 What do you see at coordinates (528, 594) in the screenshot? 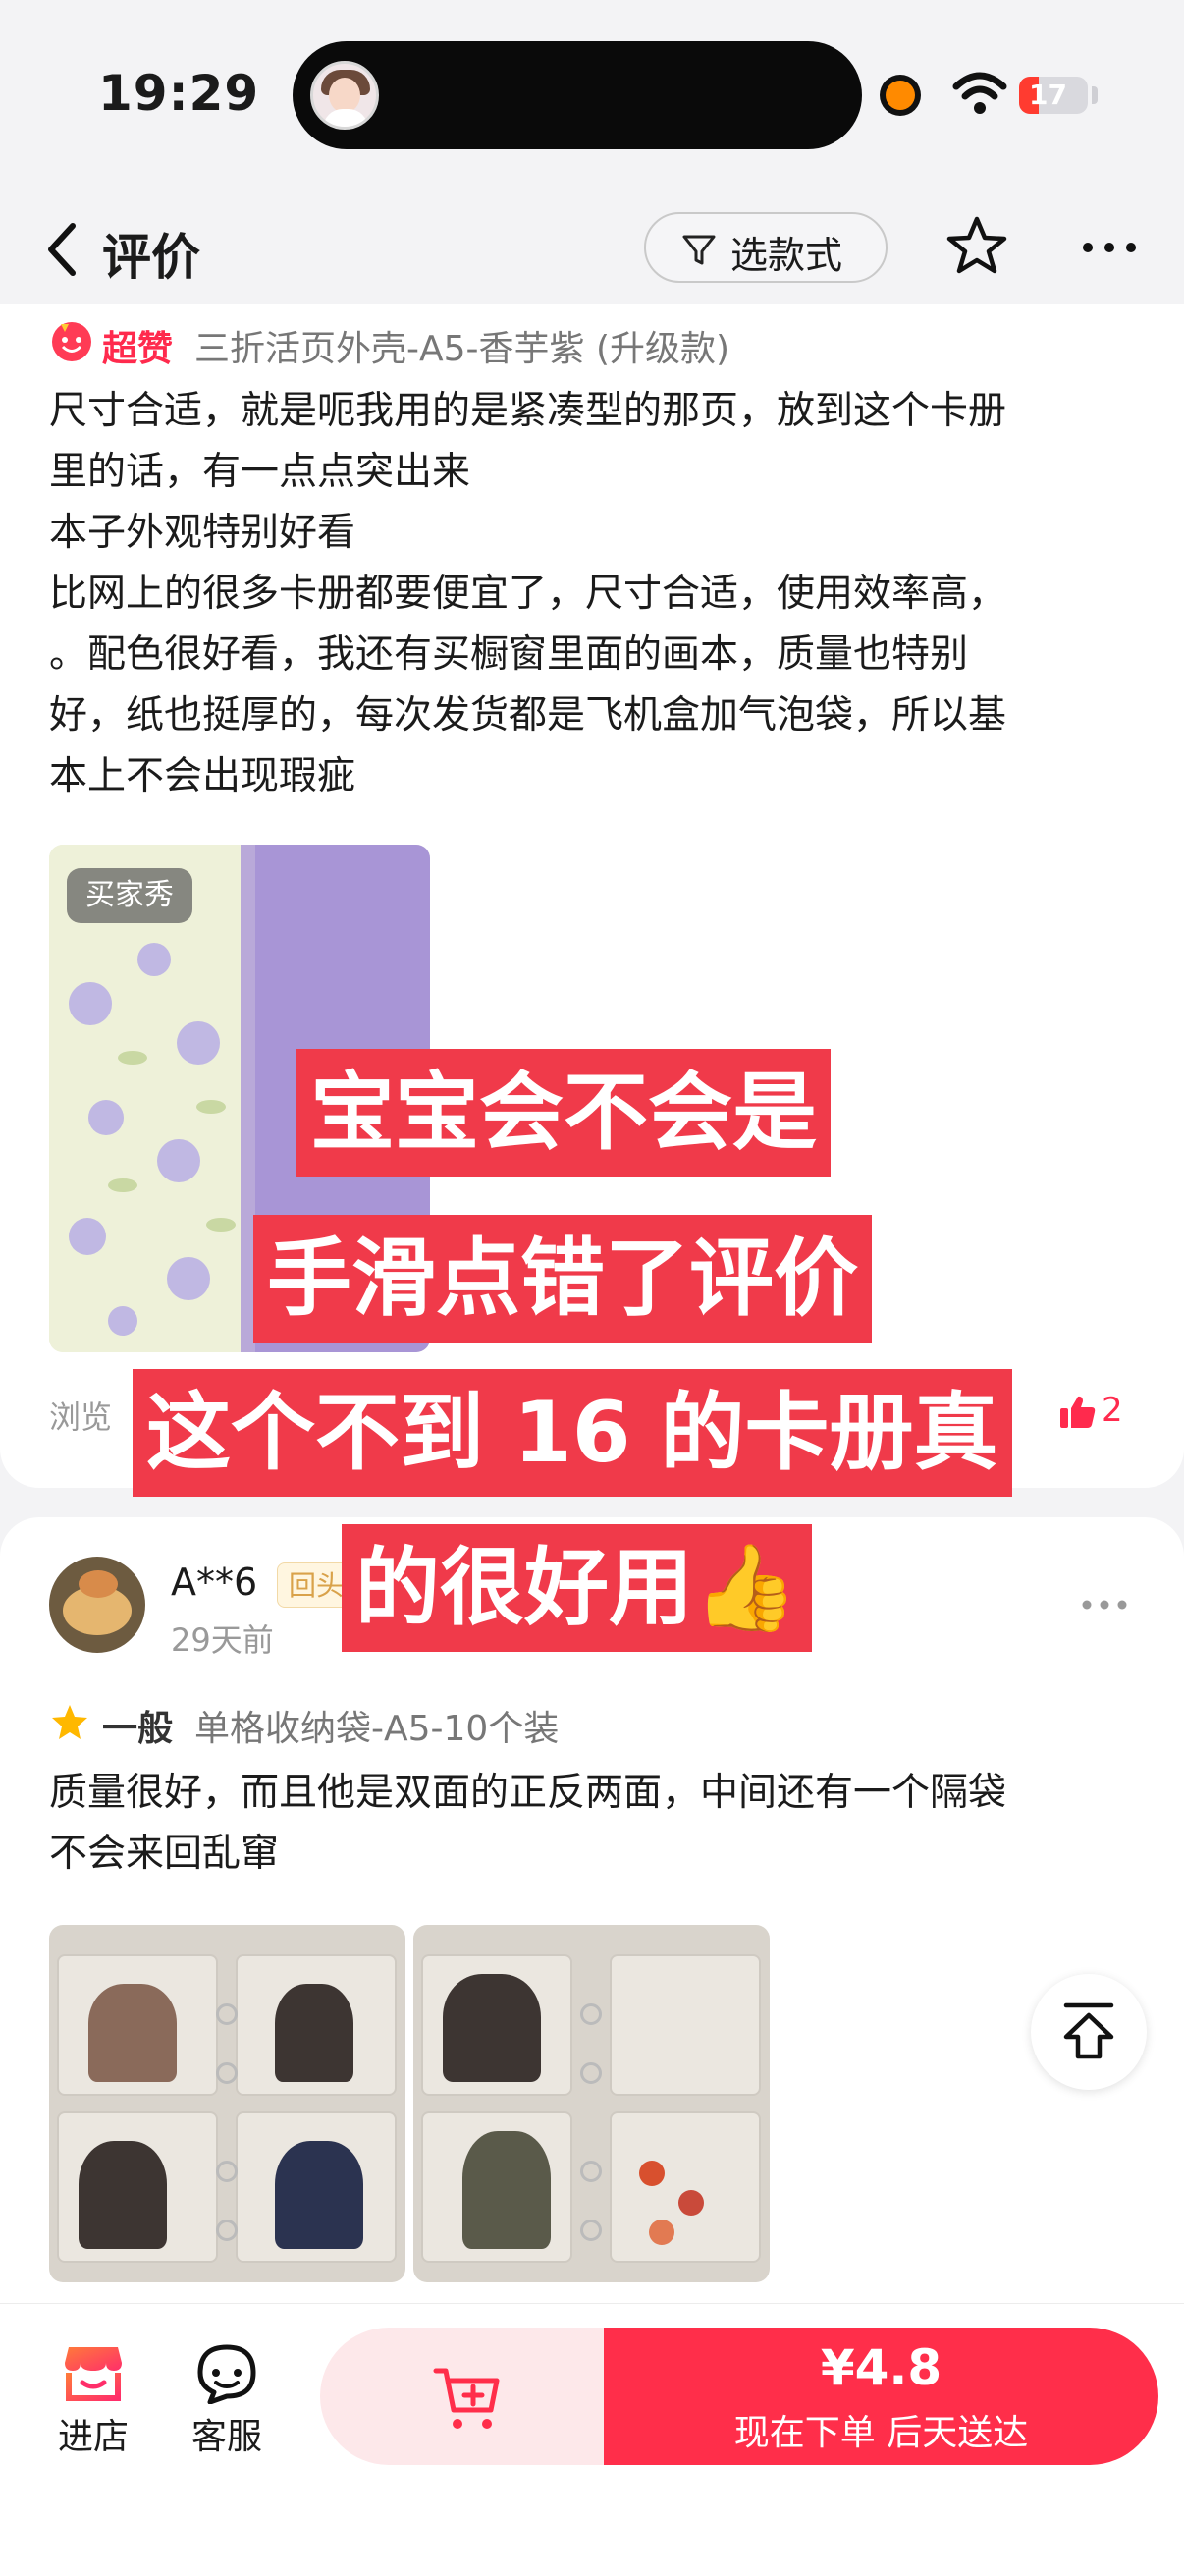
I see `review-line: 比网上的很多卡册都要便宜了，尺寸合适，使用效率高，` at bounding box center [528, 594].